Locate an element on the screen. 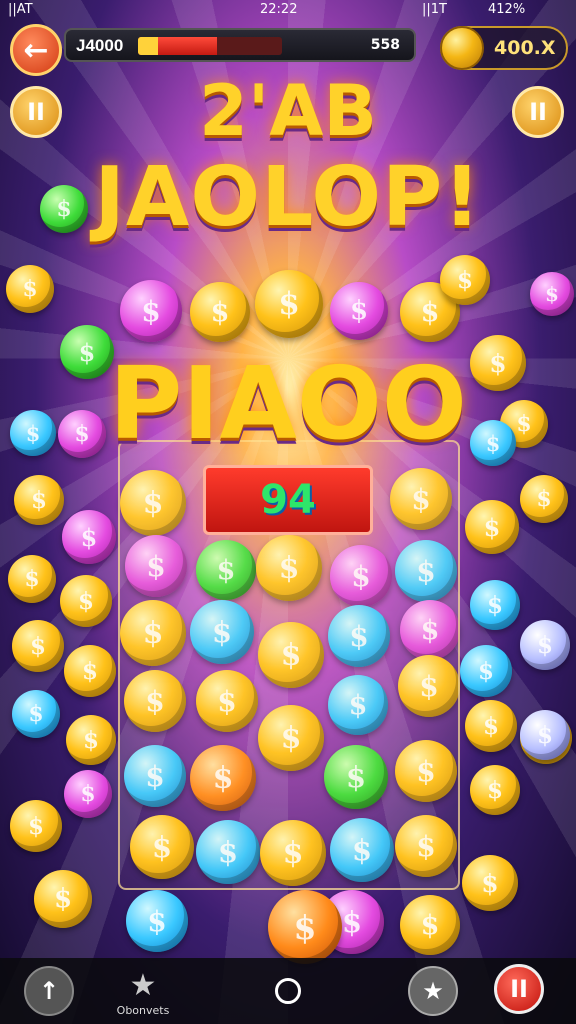 The width and height of the screenshot is (576, 1024). pause-icon: II is located at coordinates (519, 989).